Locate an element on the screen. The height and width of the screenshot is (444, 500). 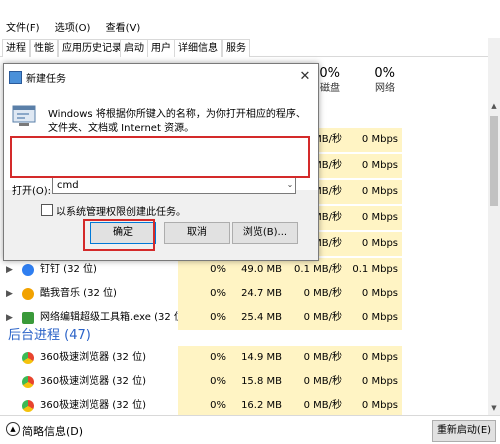
process-name: 钉钉 (32 位) is located at coordinates (68, 269).